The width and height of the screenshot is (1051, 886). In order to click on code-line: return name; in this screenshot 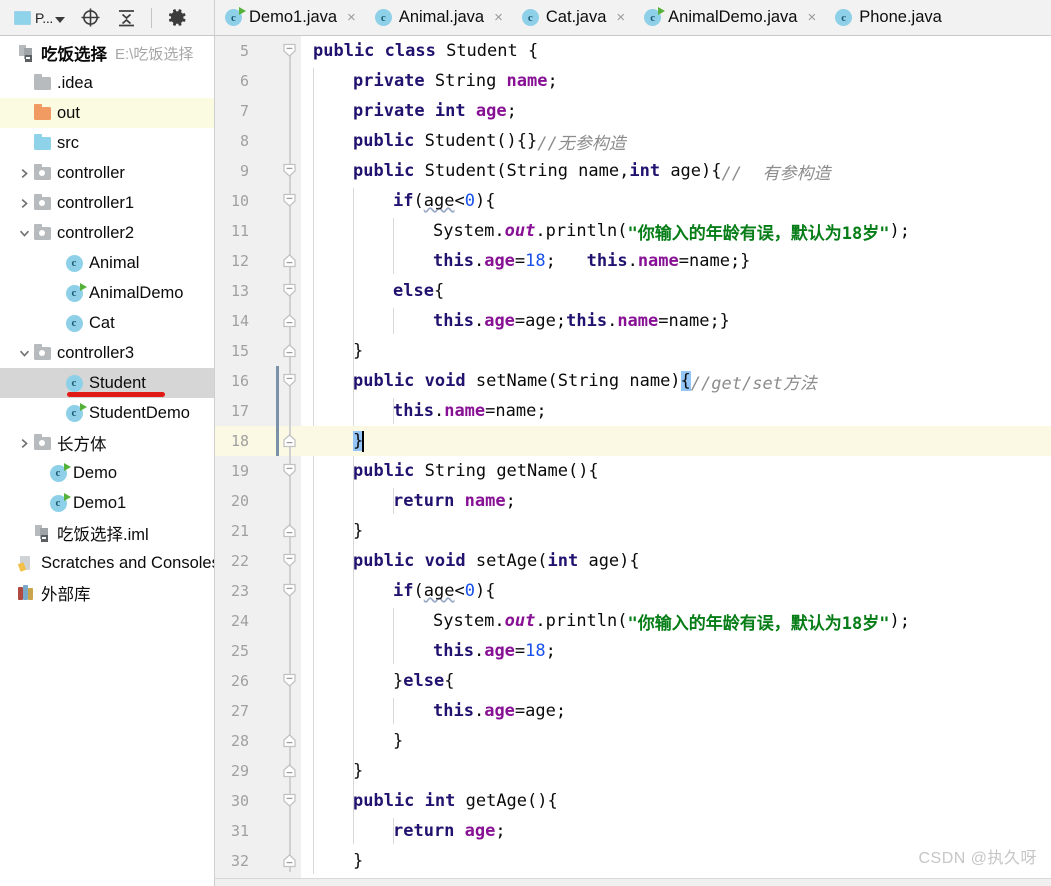, I will do `click(676, 501)`.